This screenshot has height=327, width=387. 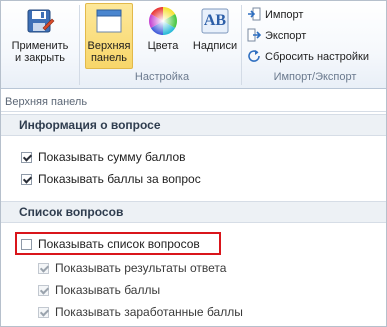 What do you see at coordinates (286, 36) in the screenshot?
I see `export-label: Экспорт` at bounding box center [286, 36].